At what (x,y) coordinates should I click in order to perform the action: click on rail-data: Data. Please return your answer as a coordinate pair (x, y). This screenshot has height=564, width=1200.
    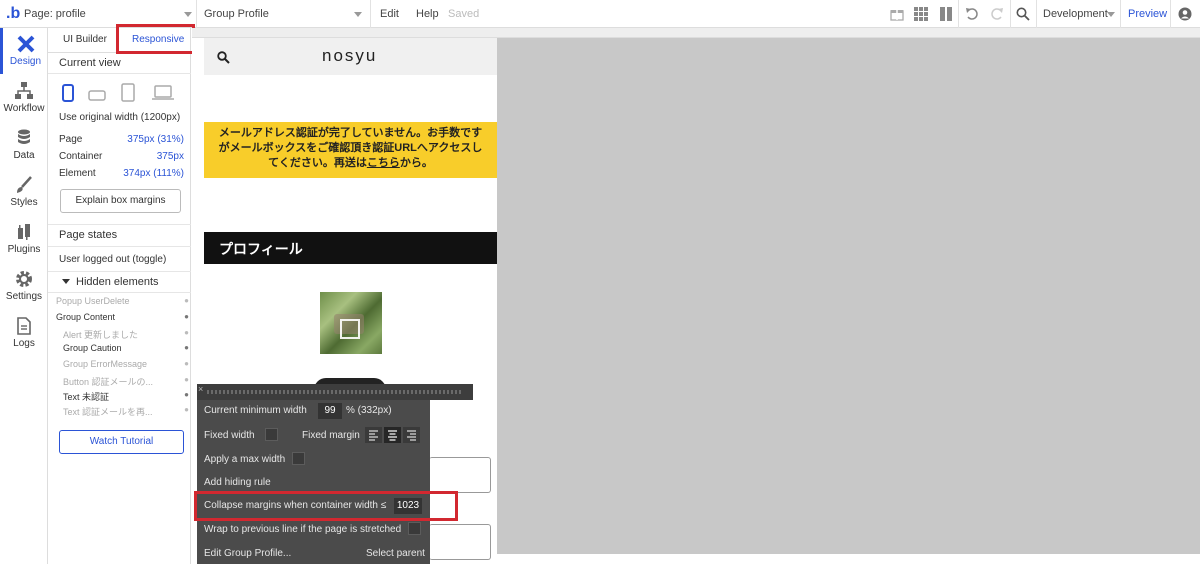
    Looking at the image, I should click on (24, 145).